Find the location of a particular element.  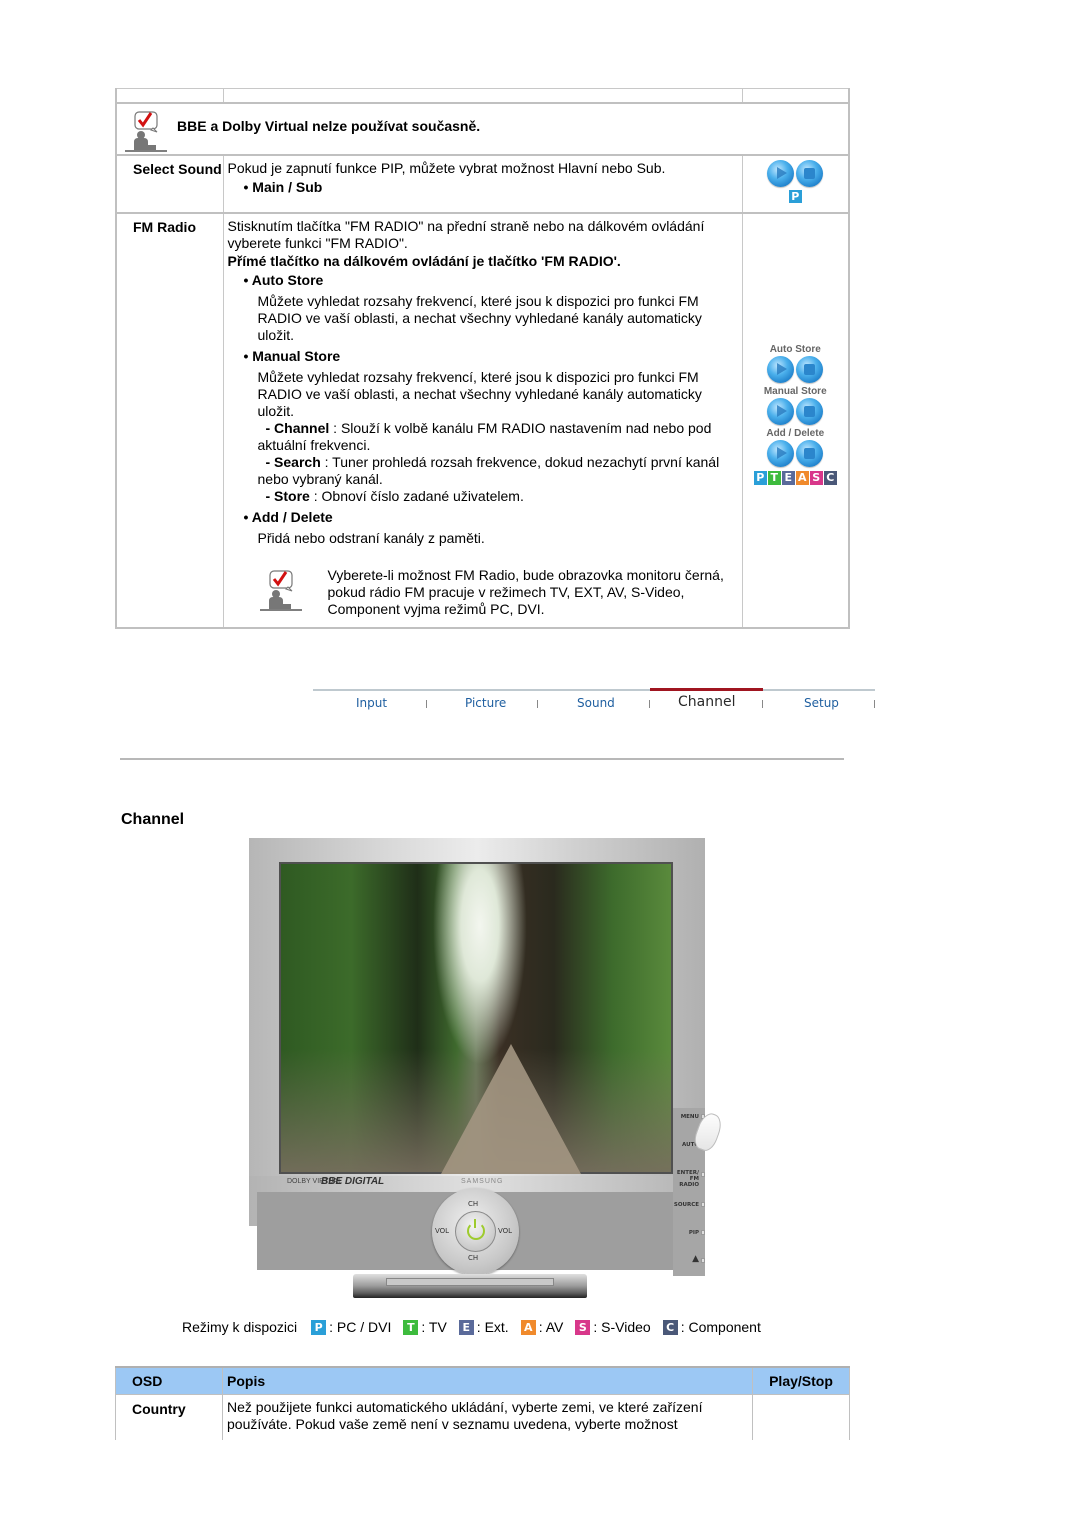

manual-store-play-icon is located at coordinates (781, 411).